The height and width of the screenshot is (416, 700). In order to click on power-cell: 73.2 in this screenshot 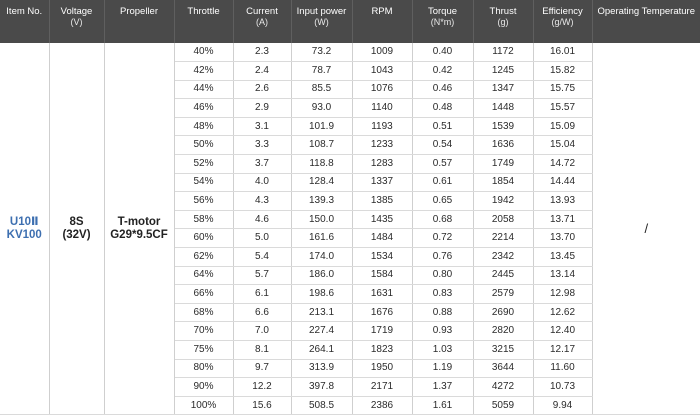, I will do `click(322, 53)`.